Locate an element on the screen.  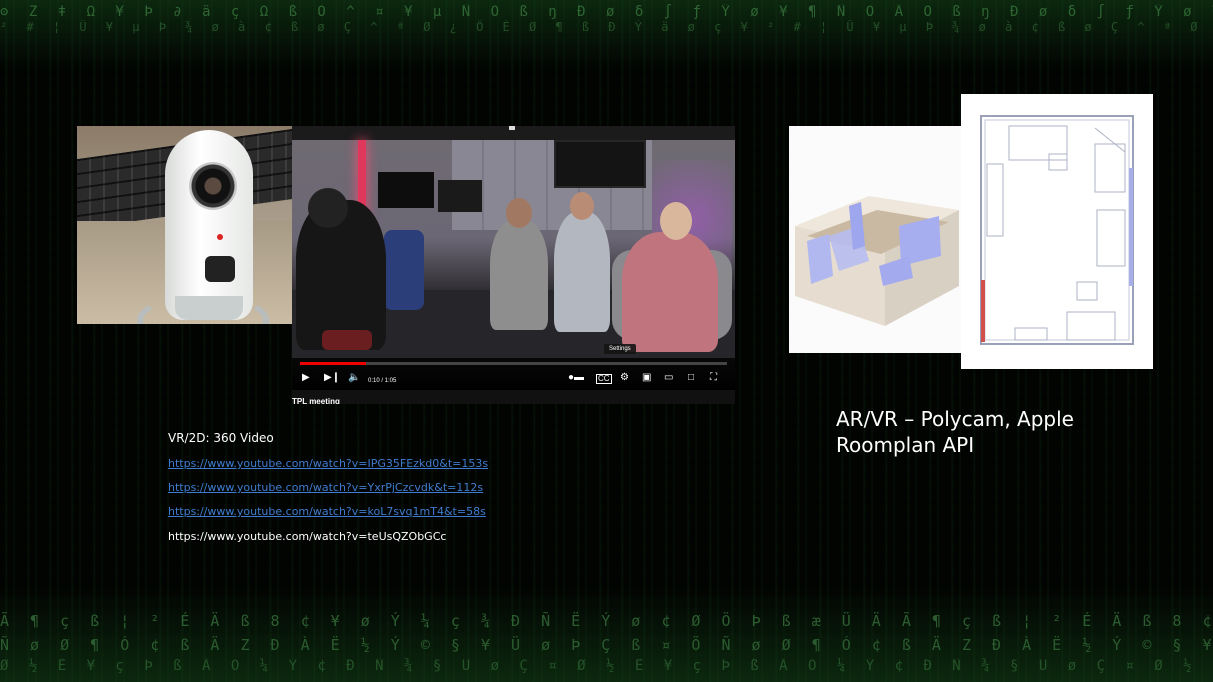
camera-base is located at coordinates (209, 308).